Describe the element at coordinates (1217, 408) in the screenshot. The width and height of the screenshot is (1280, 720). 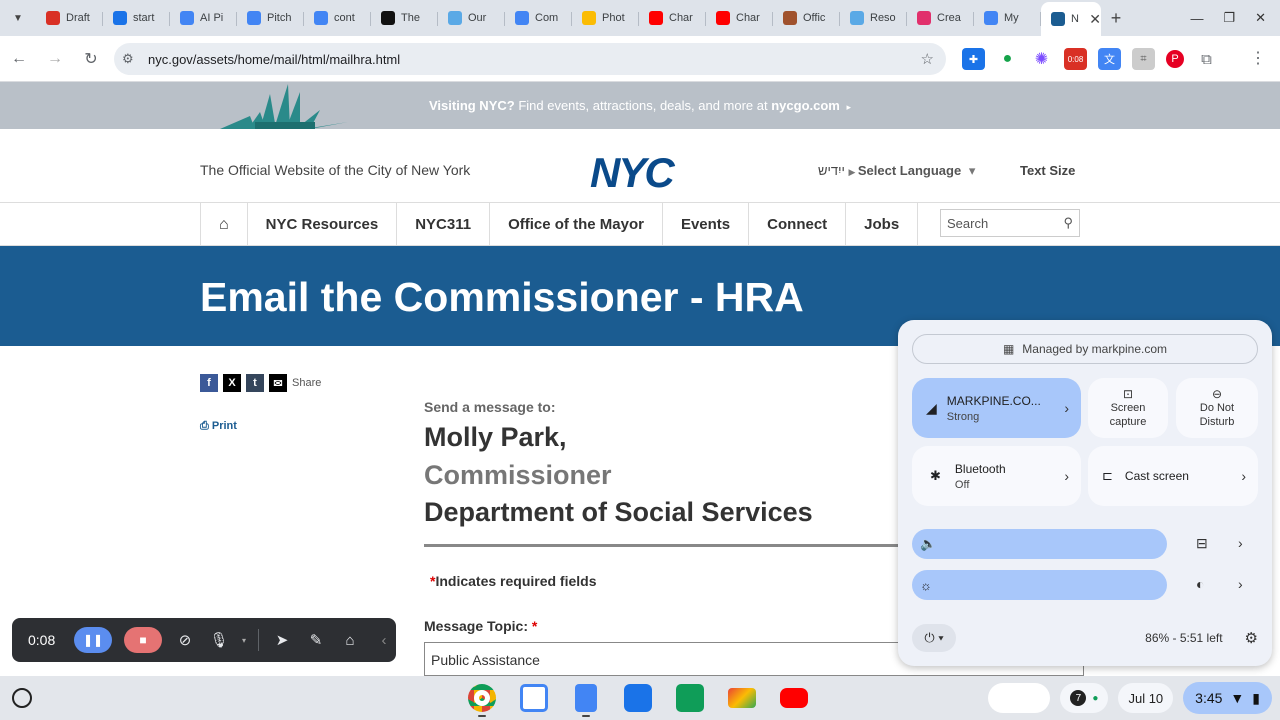
I see `do-not-disturb-tile: ⊖ Do Not Disturb` at that location.